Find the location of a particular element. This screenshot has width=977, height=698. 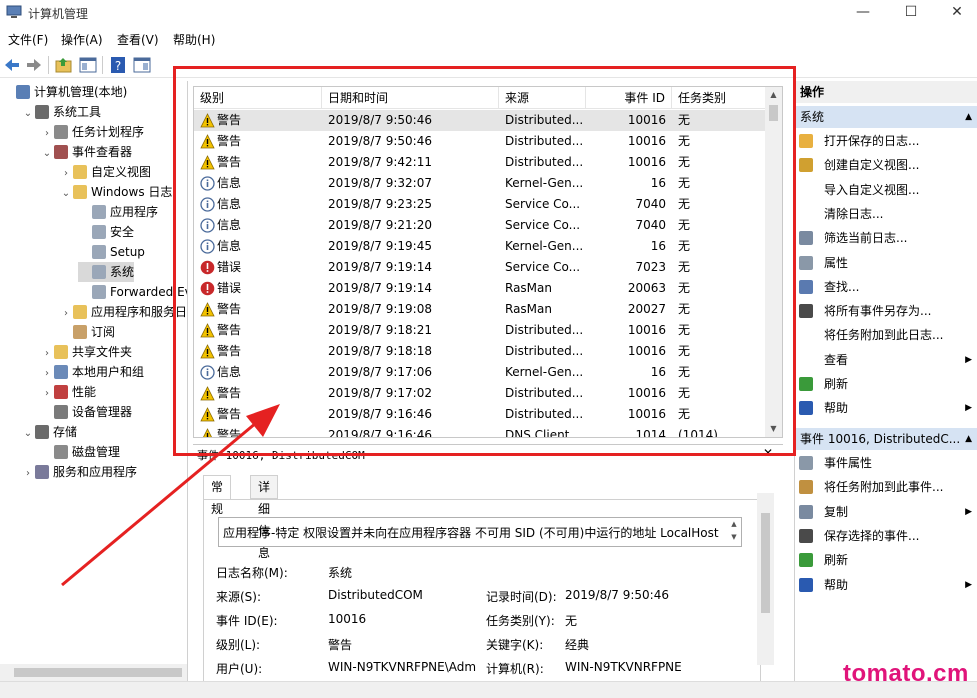

menu-file: 文件(F) is located at coordinates (28, 39).